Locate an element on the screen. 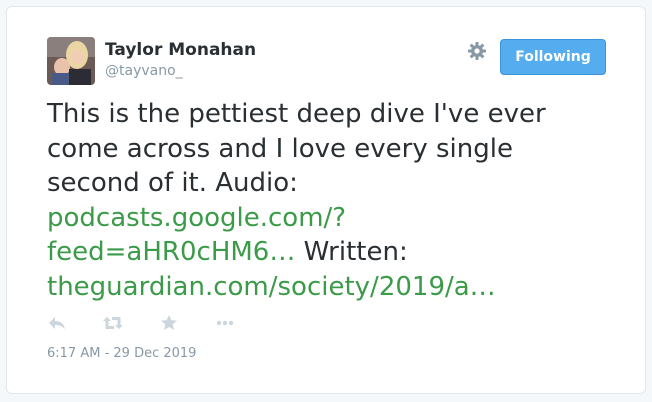 This screenshot has height=402, width=652. audio-link-part1: podcasts.google.com/? is located at coordinates (196, 218).